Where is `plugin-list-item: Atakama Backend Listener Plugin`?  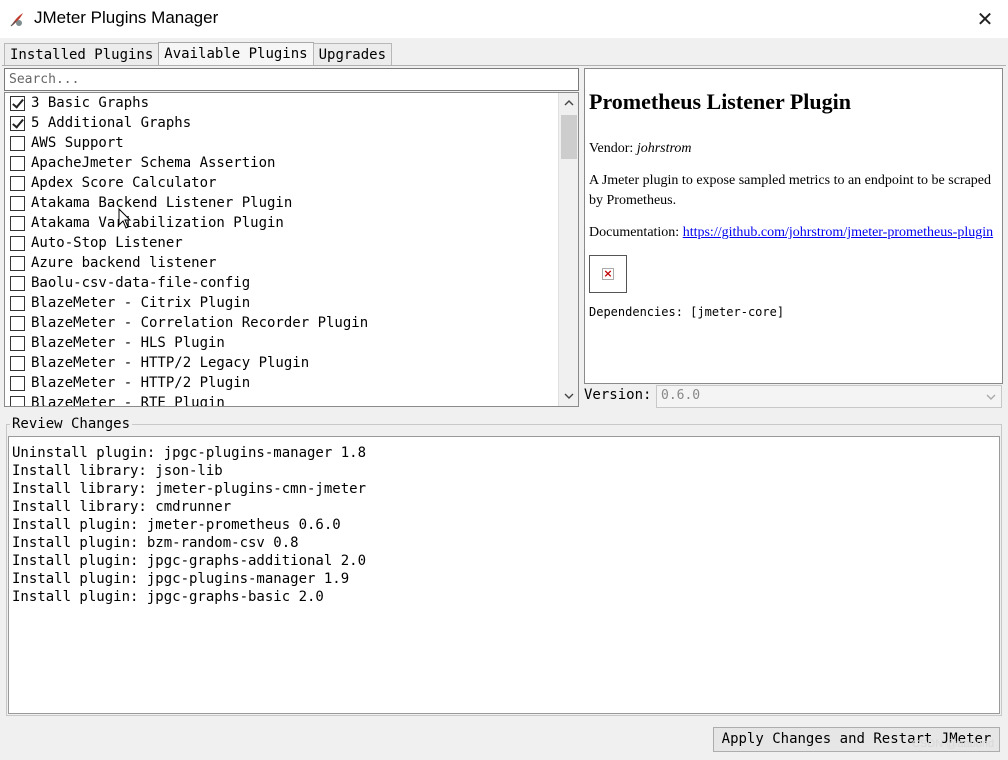 plugin-list-item: Atakama Backend Listener Plugin is located at coordinates (281, 203).